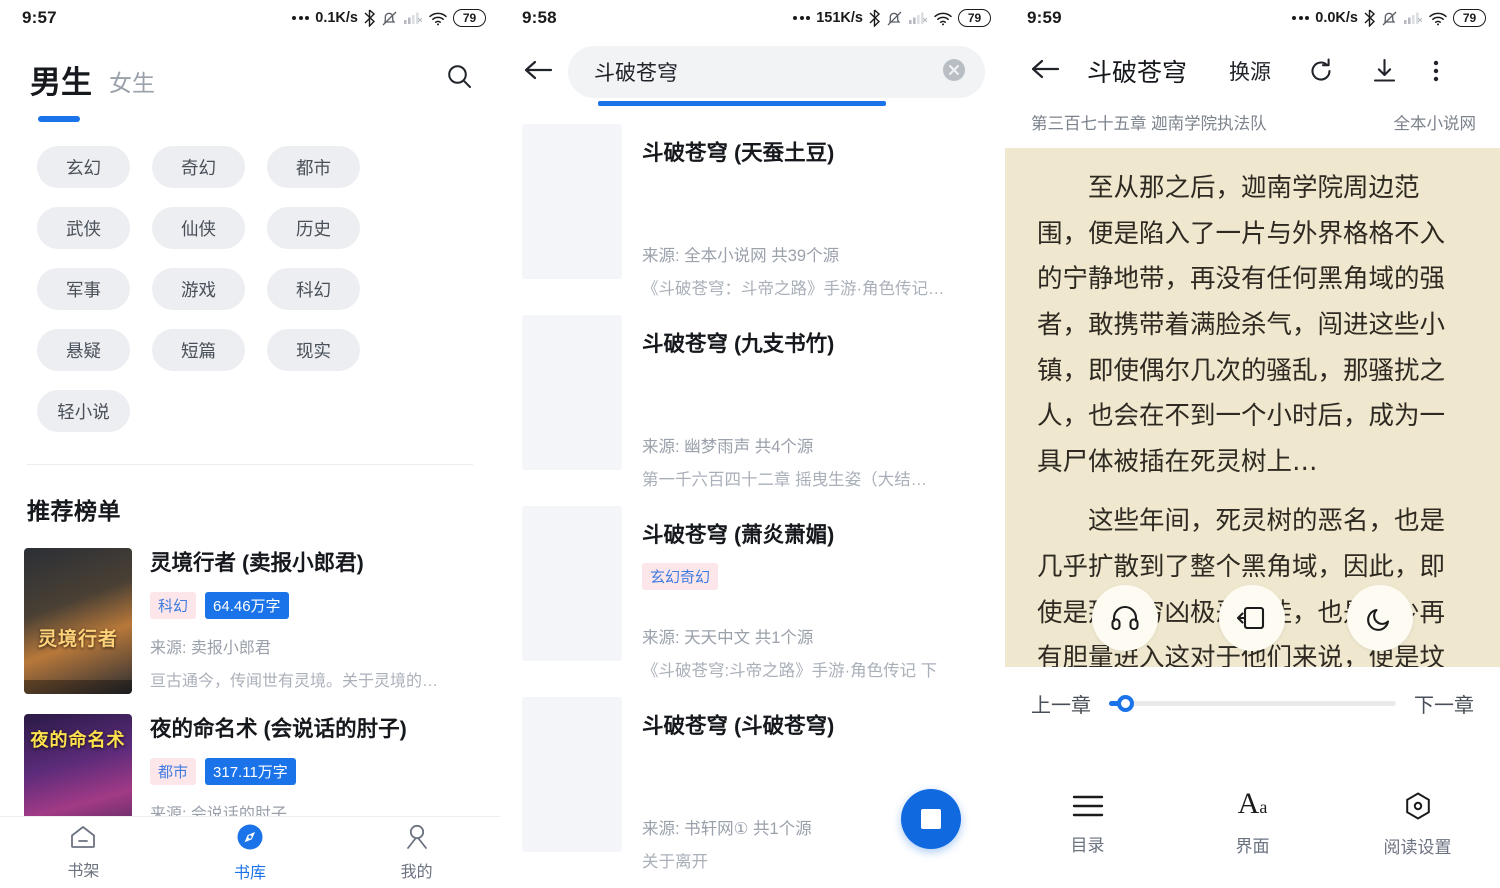 This screenshot has width=1500, height=888. I want to click on search-icon, so click(459, 80).